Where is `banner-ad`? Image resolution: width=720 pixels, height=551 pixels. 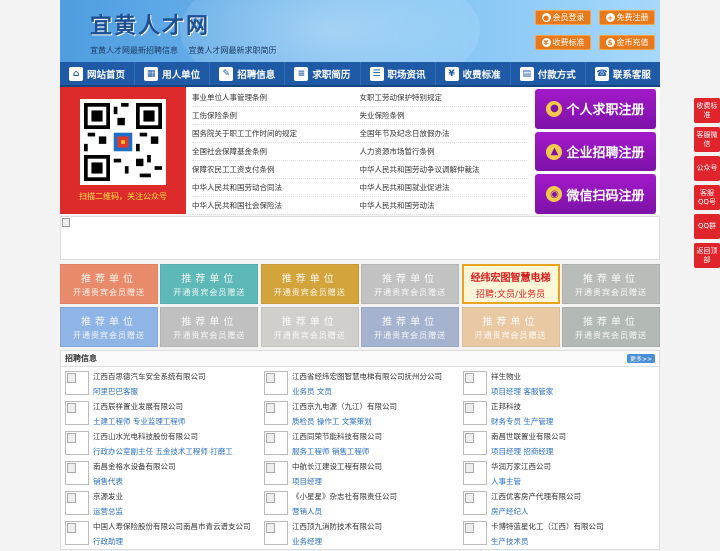 banner-ad is located at coordinates (360, 238).